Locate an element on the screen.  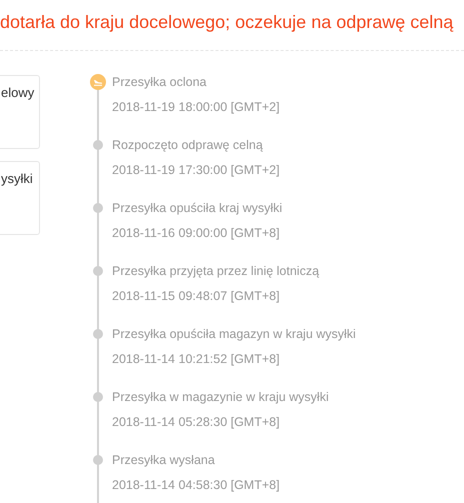
event-time: 2018-11-19 18:00:00 [GMT+2] is located at coordinates (196, 107).